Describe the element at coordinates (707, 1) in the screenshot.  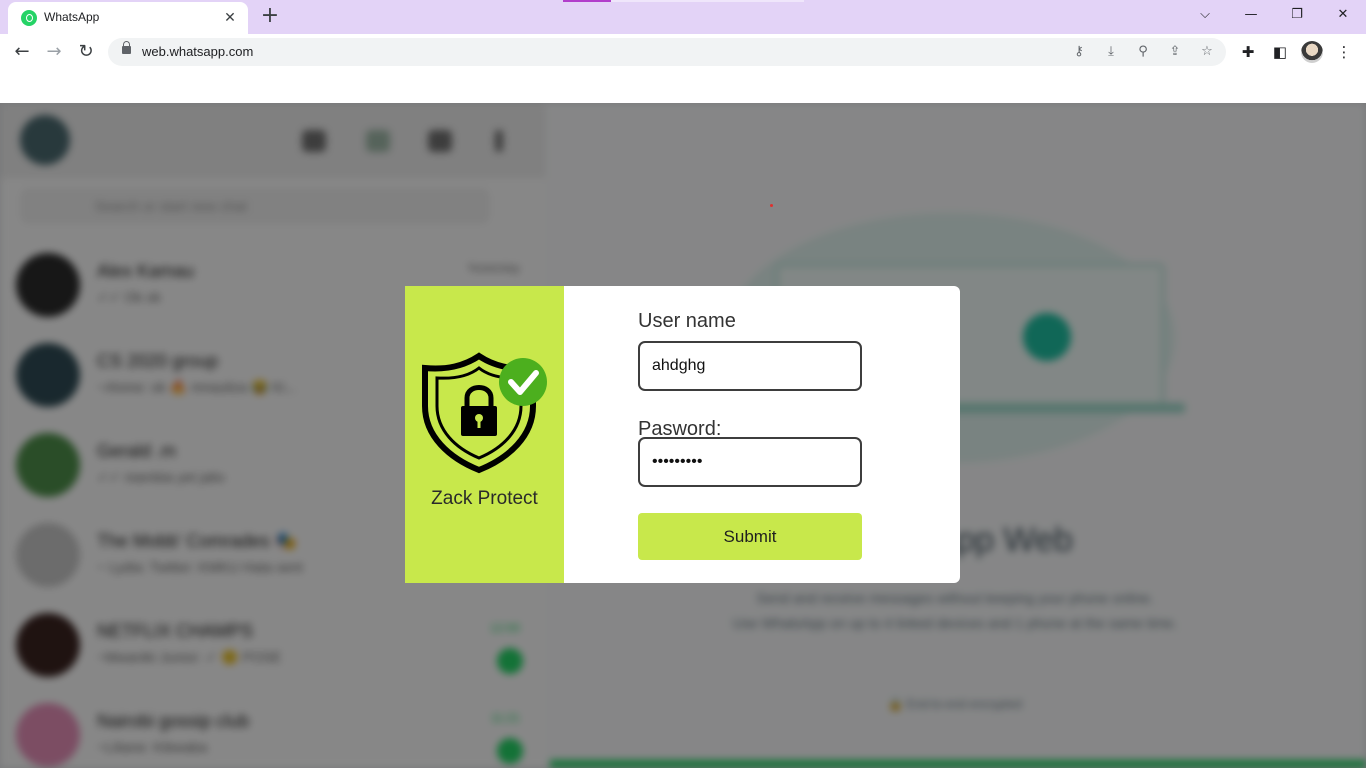
I see `tab-strip-accent-light` at that location.